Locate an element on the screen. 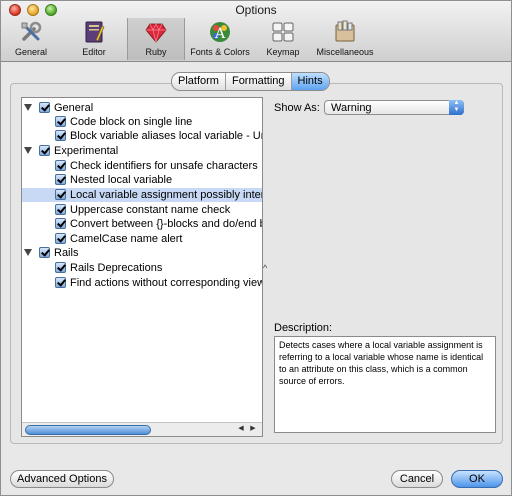 The image size is (512, 496). tree-item: Check identifiers for unsafe characters is located at coordinates (142, 166).